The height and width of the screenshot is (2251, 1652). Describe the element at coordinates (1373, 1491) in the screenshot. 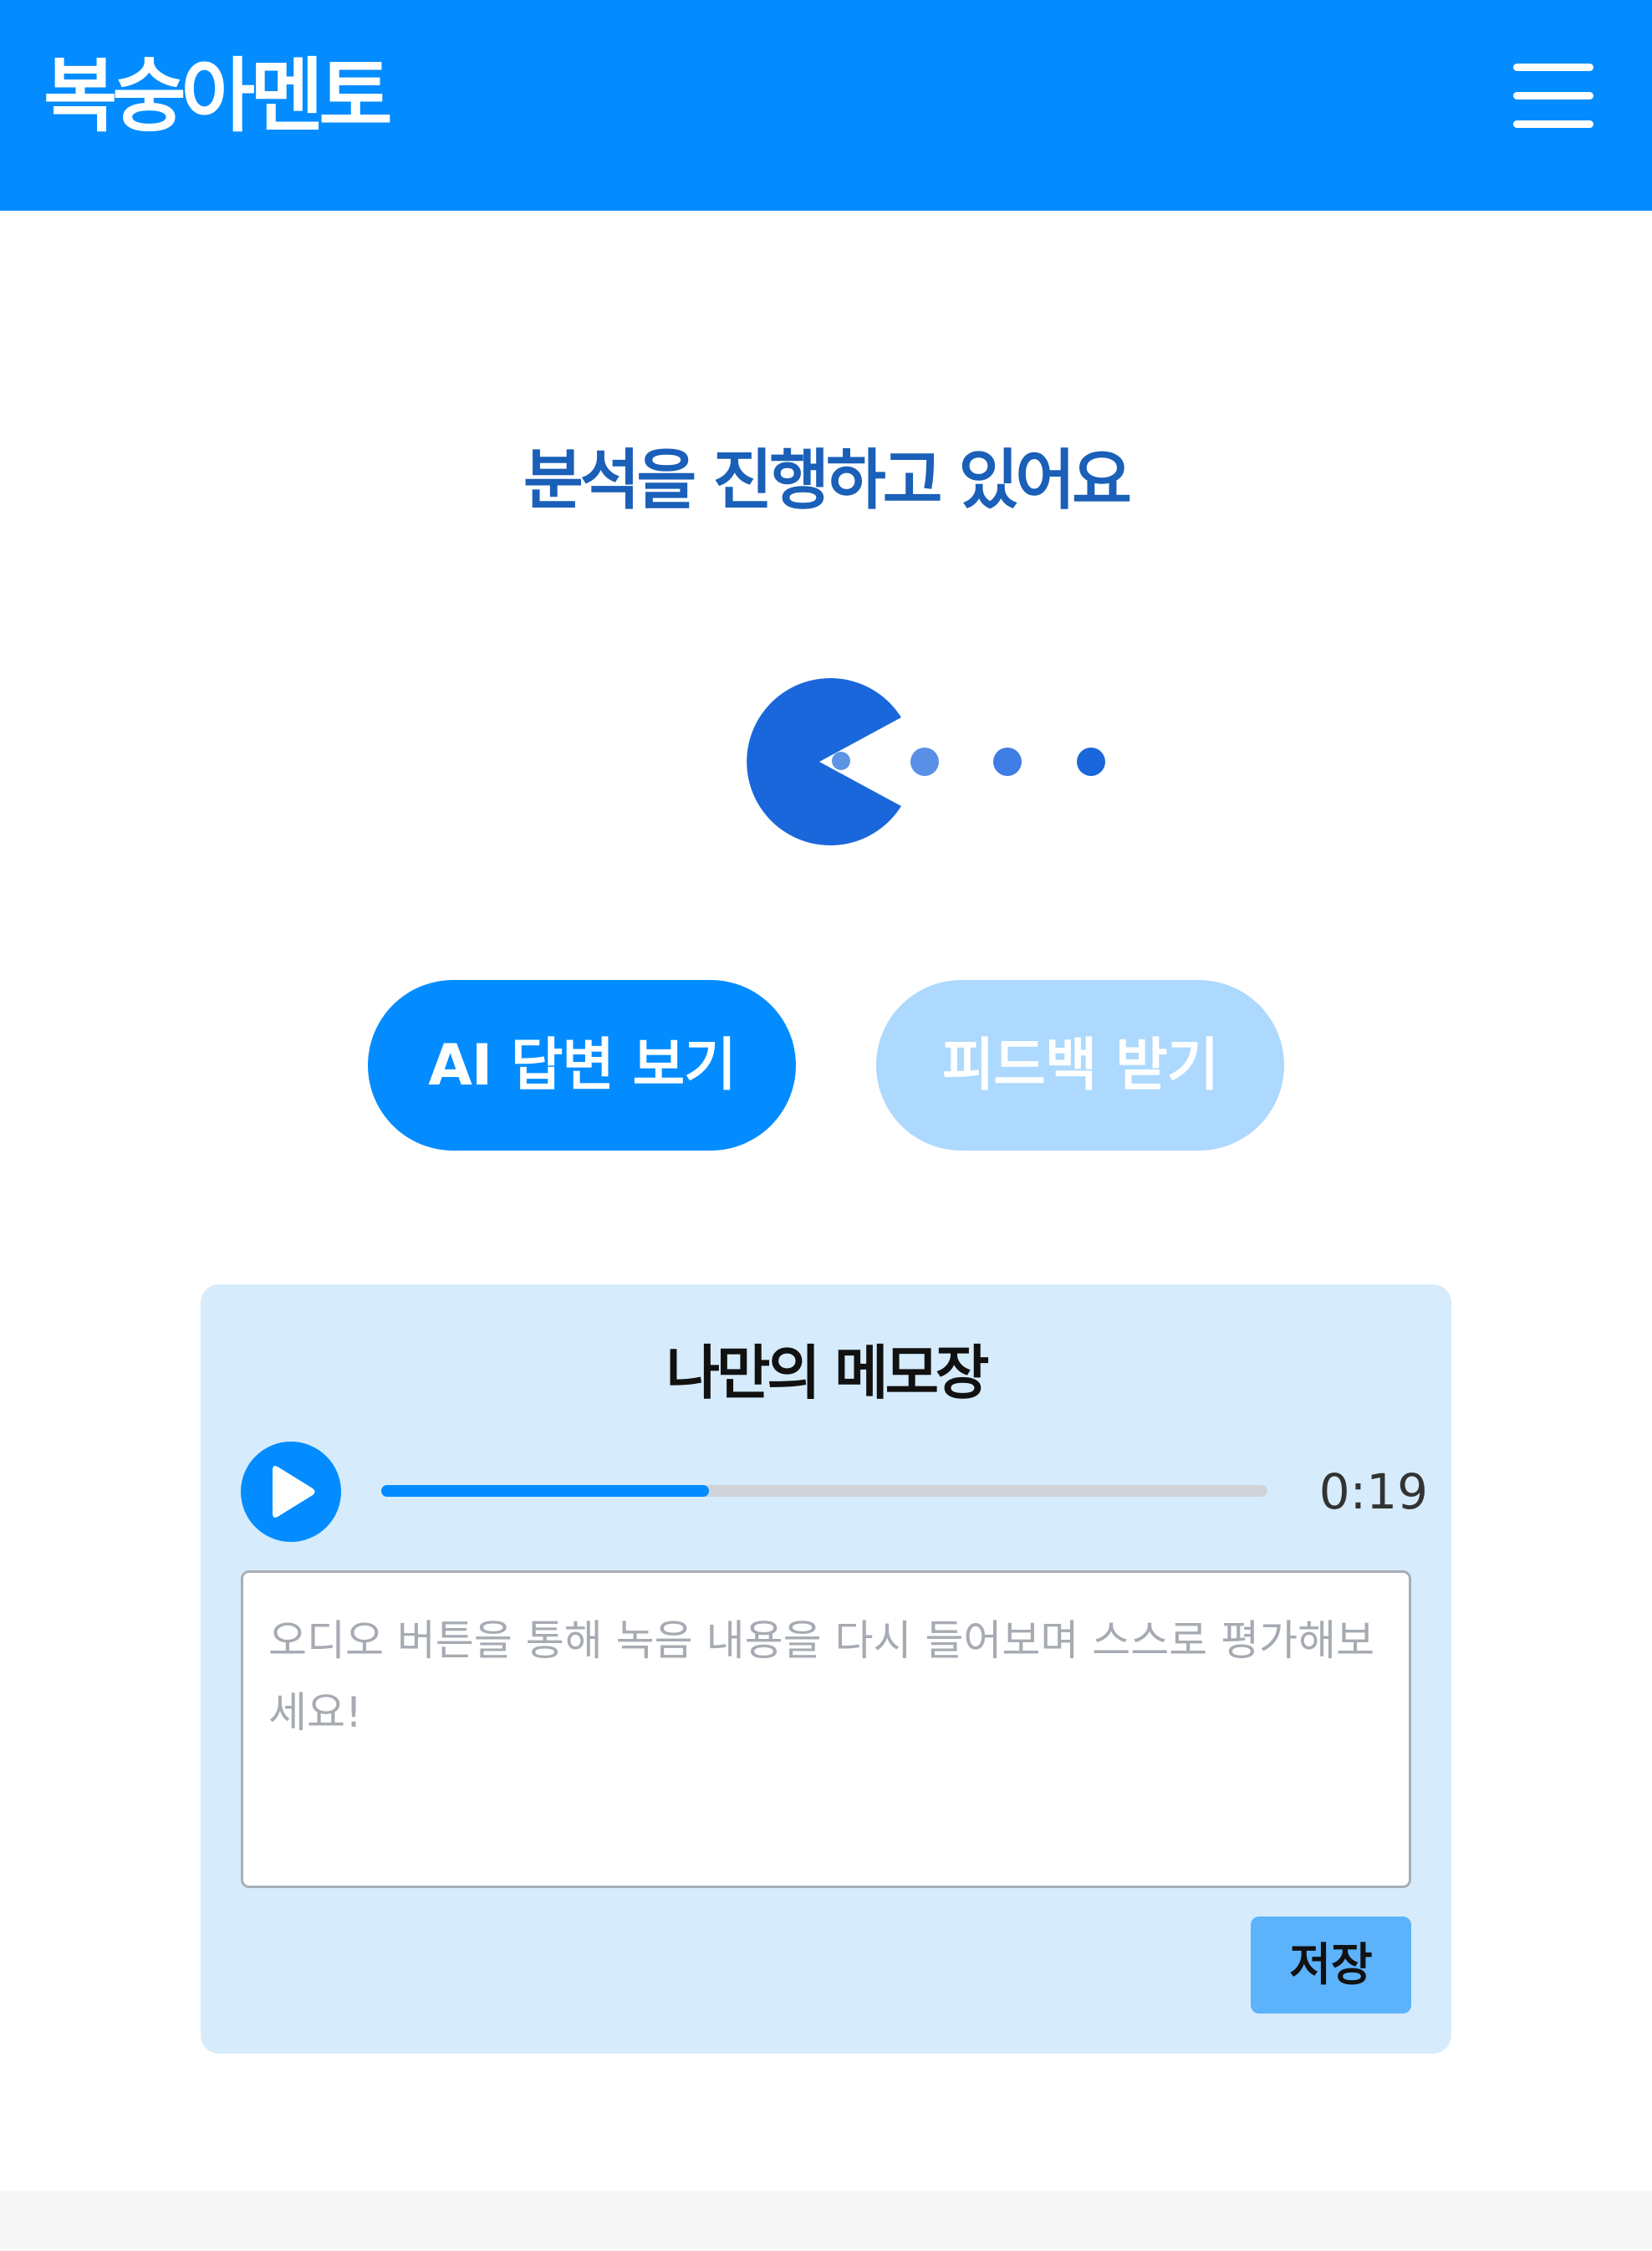

I see `audio-time: 0:19` at that location.